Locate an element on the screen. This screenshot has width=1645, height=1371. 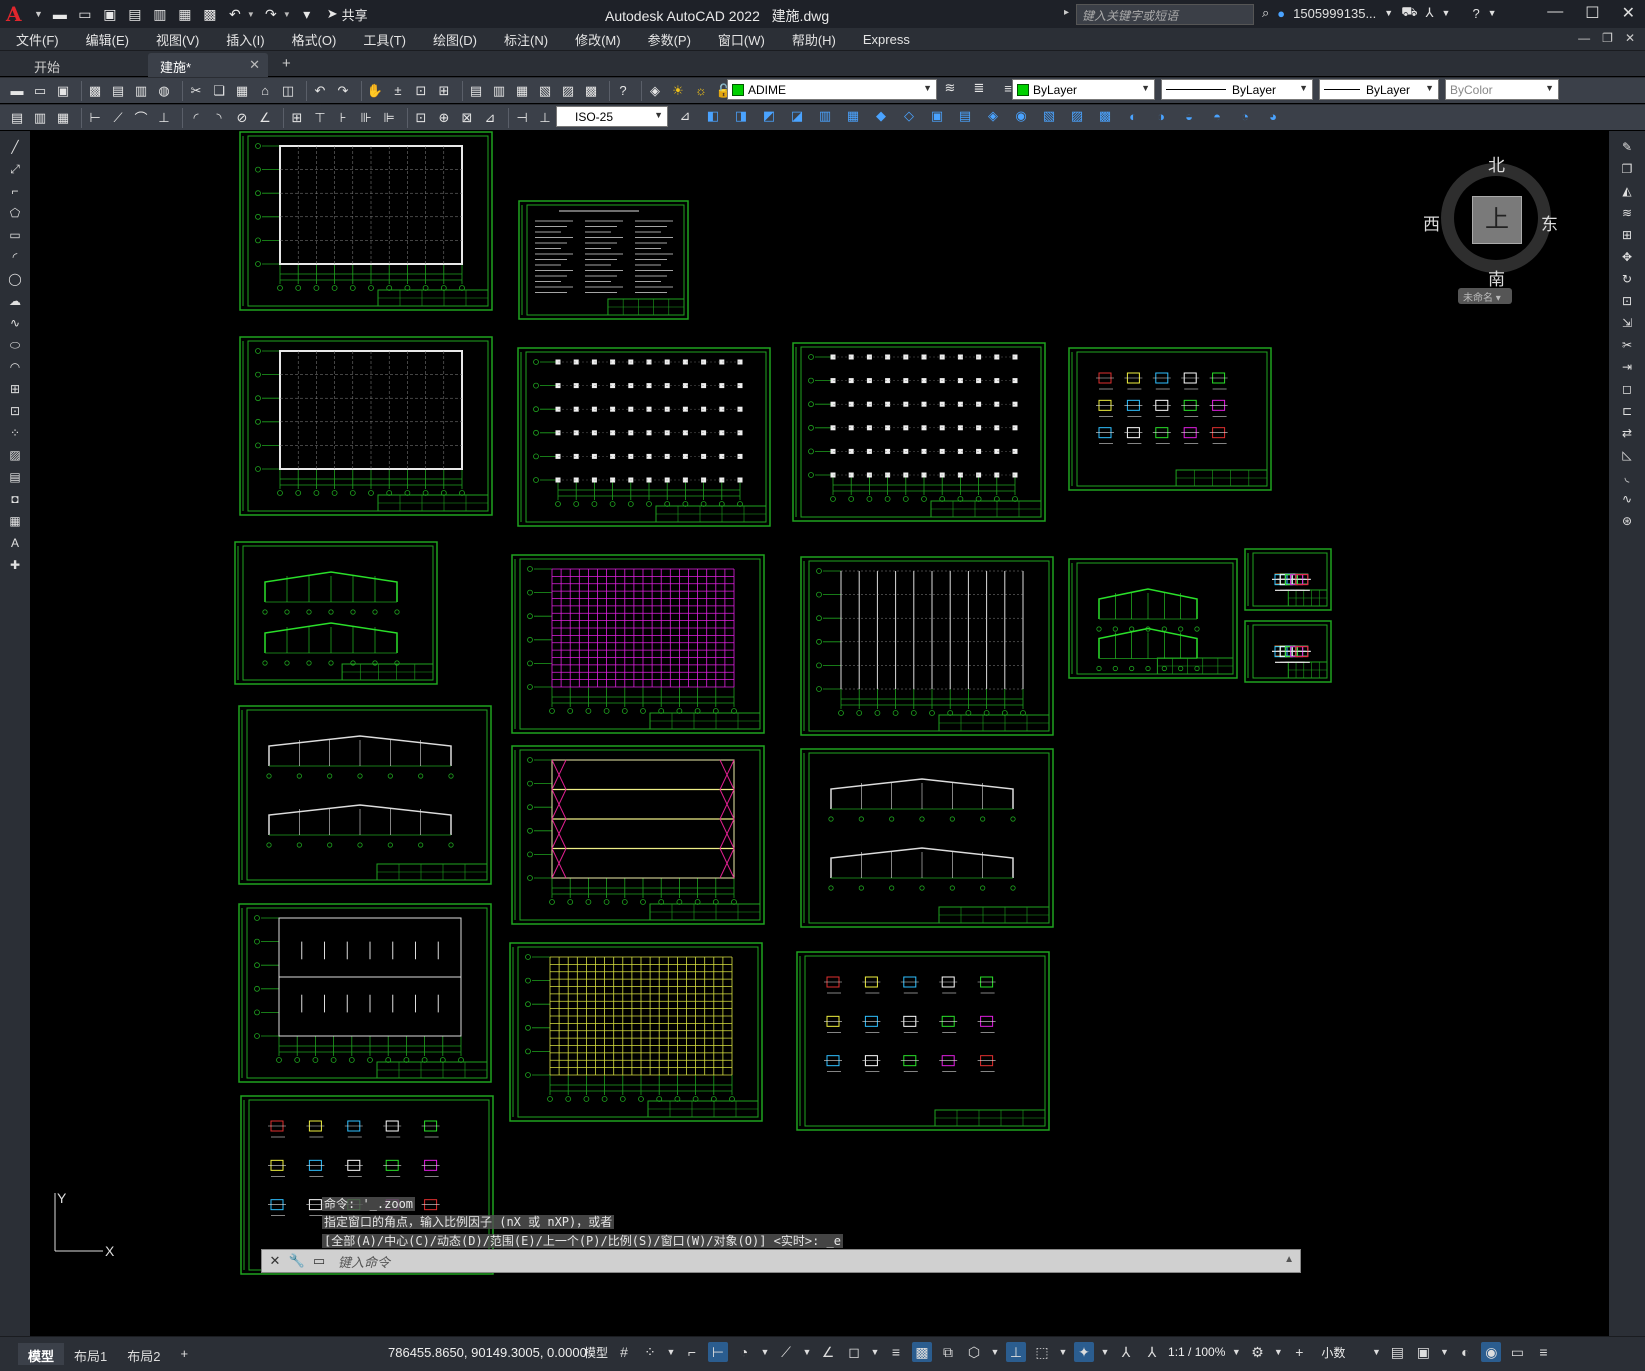
make-current-icon: ≋ is located at coordinates (950, 88).